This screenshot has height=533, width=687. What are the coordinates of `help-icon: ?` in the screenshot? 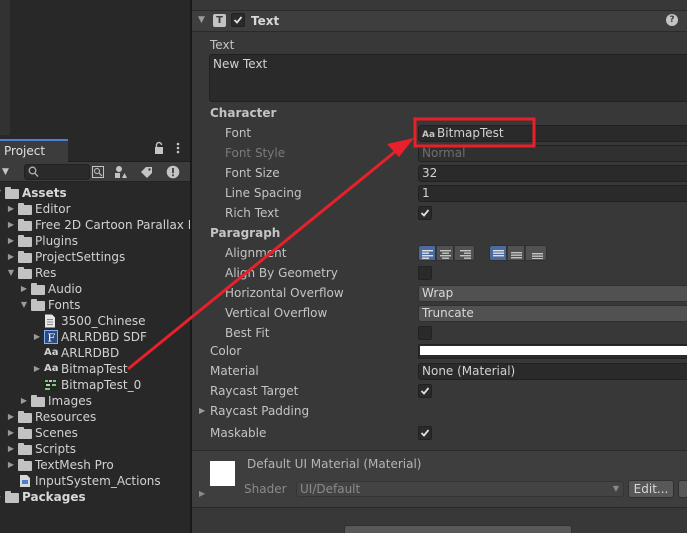 It's located at (672, 20).